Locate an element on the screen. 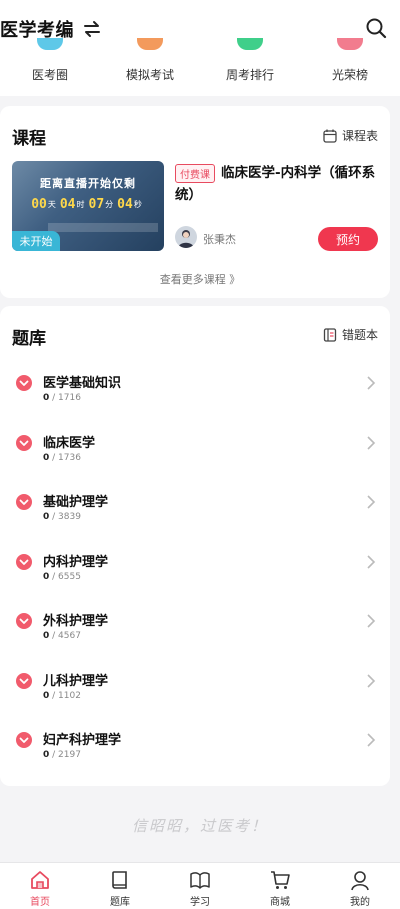  ranking-icon is located at coordinates (250, 44).